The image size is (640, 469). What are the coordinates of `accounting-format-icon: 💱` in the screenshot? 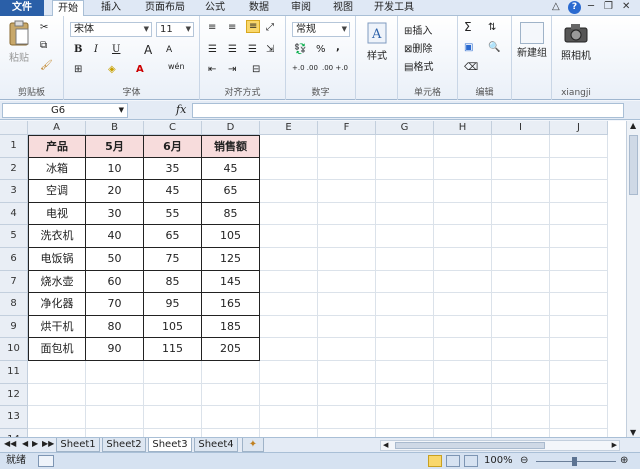 It's located at (300, 49).